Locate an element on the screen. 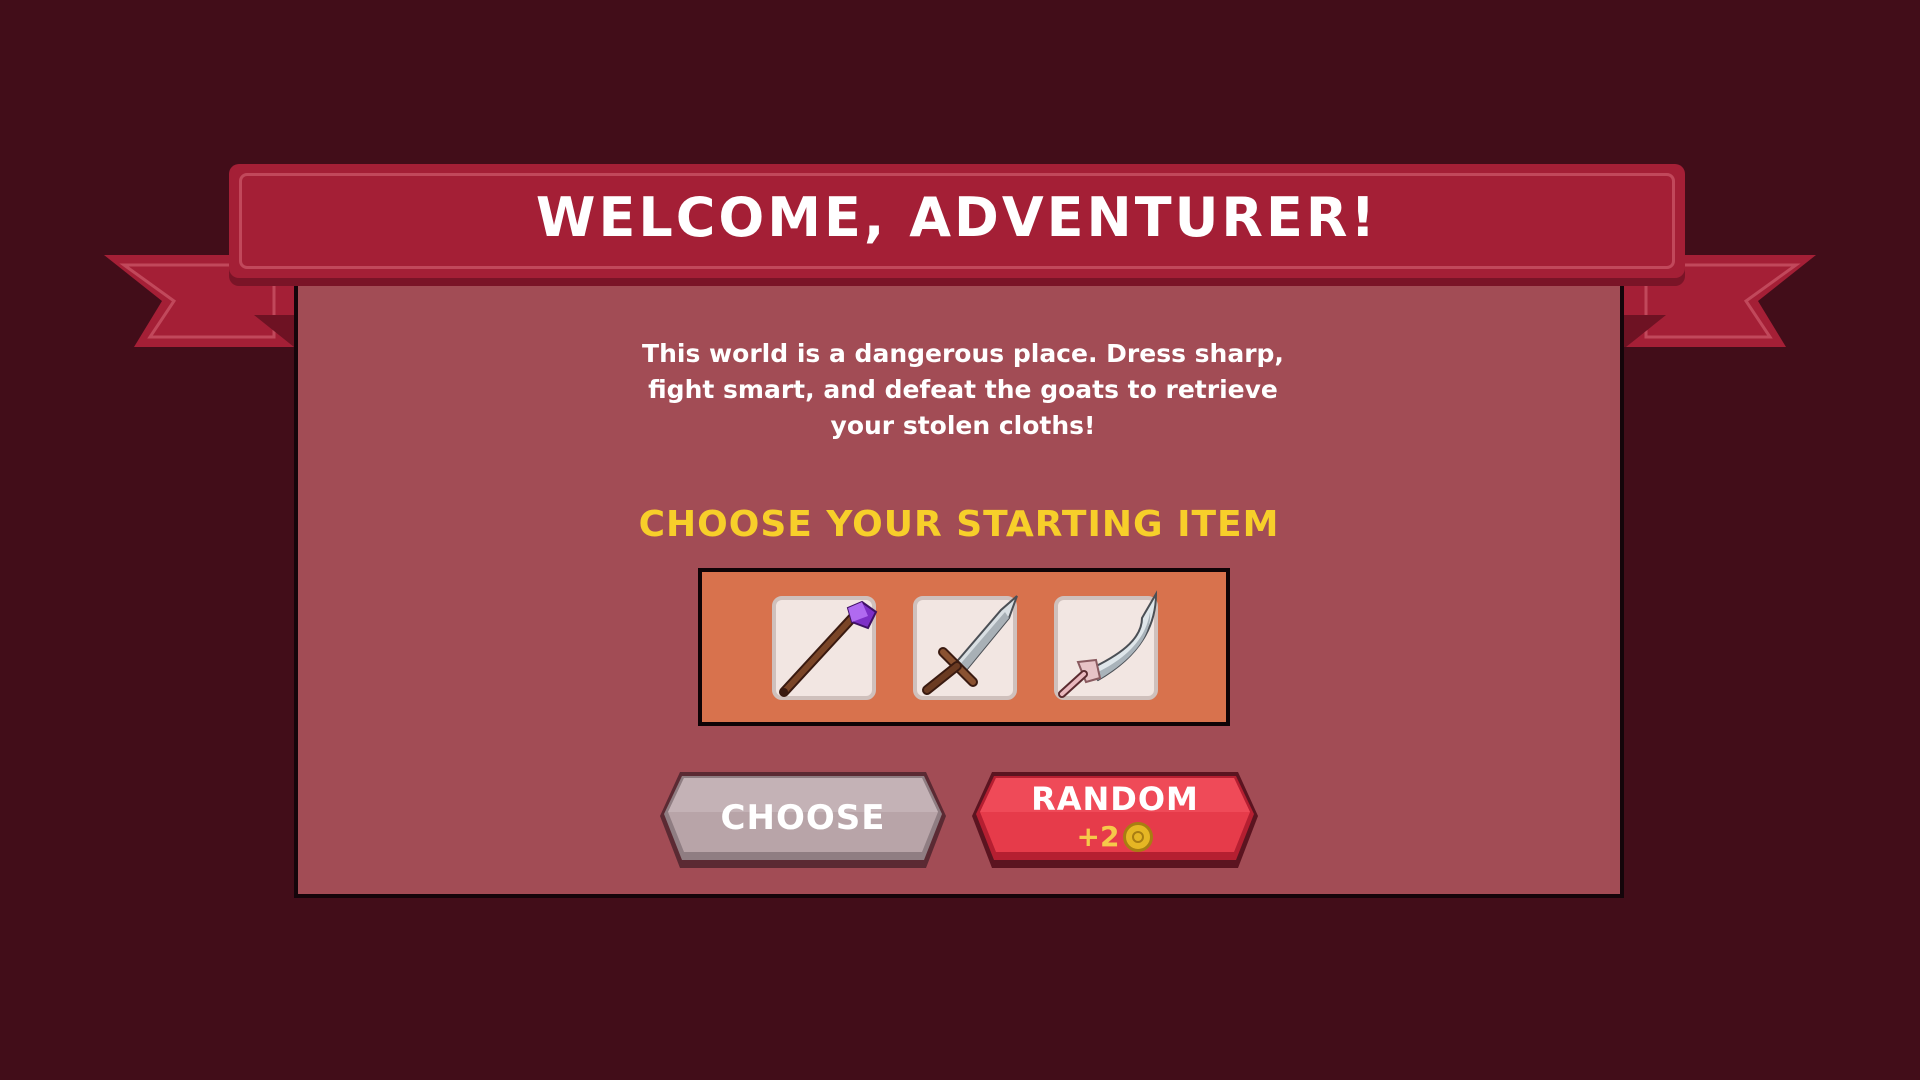 The height and width of the screenshot is (1080, 1920). random-button-label: RANDOM is located at coordinates (1115, 799).